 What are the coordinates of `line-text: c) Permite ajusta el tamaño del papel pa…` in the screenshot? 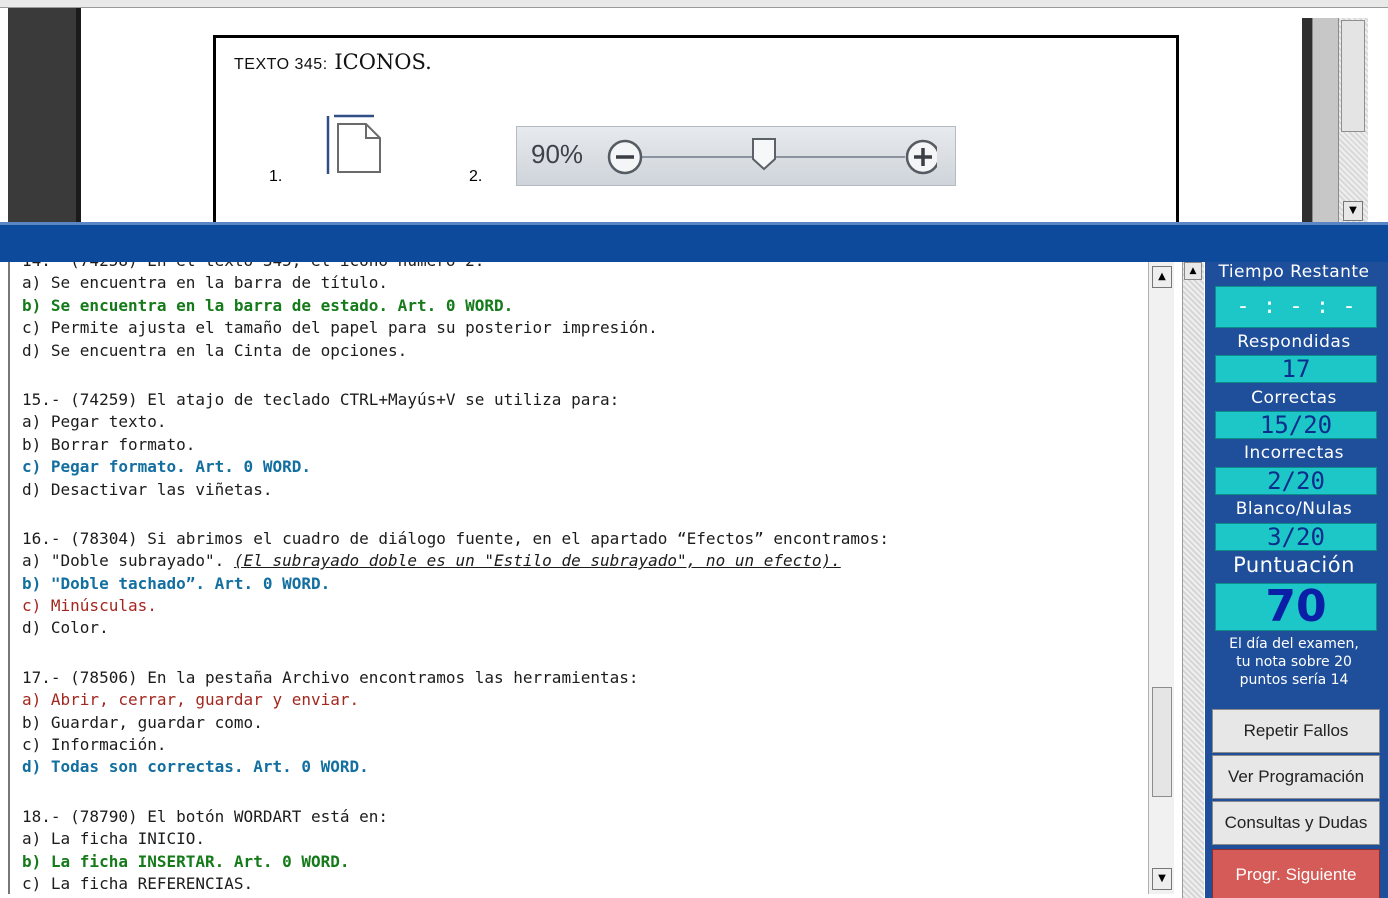 It's located at (340, 328).